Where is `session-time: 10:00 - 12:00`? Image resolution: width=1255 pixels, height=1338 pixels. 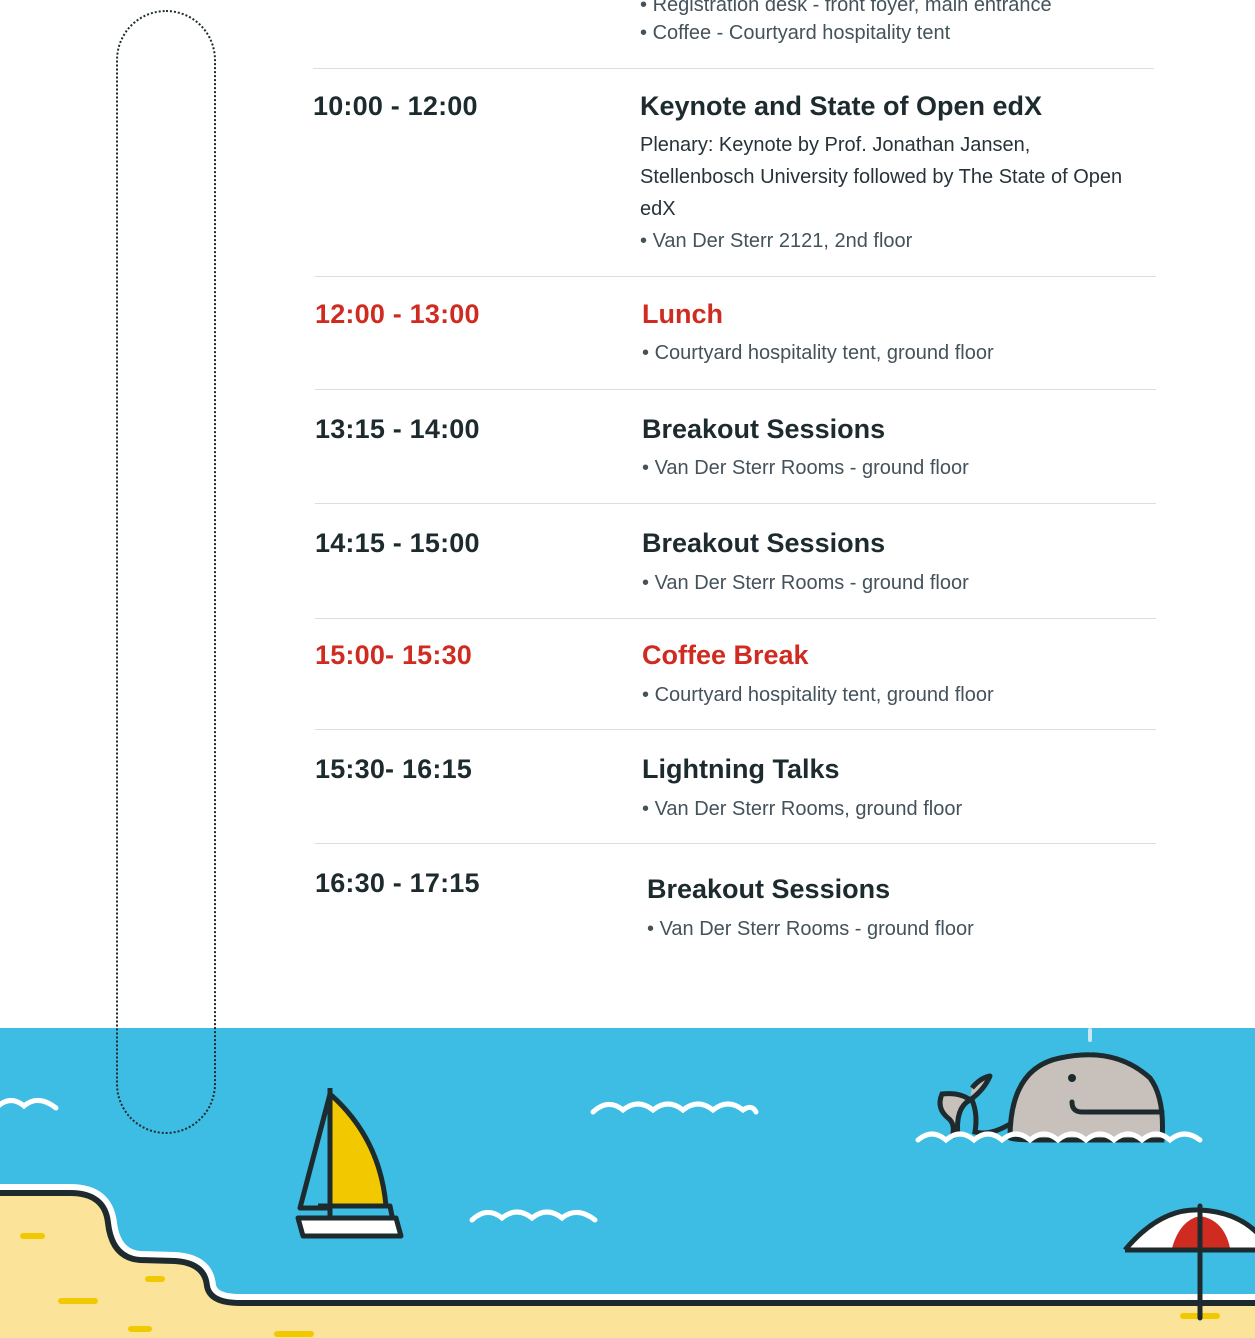 session-time: 10:00 - 12:00 is located at coordinates (395, 106).